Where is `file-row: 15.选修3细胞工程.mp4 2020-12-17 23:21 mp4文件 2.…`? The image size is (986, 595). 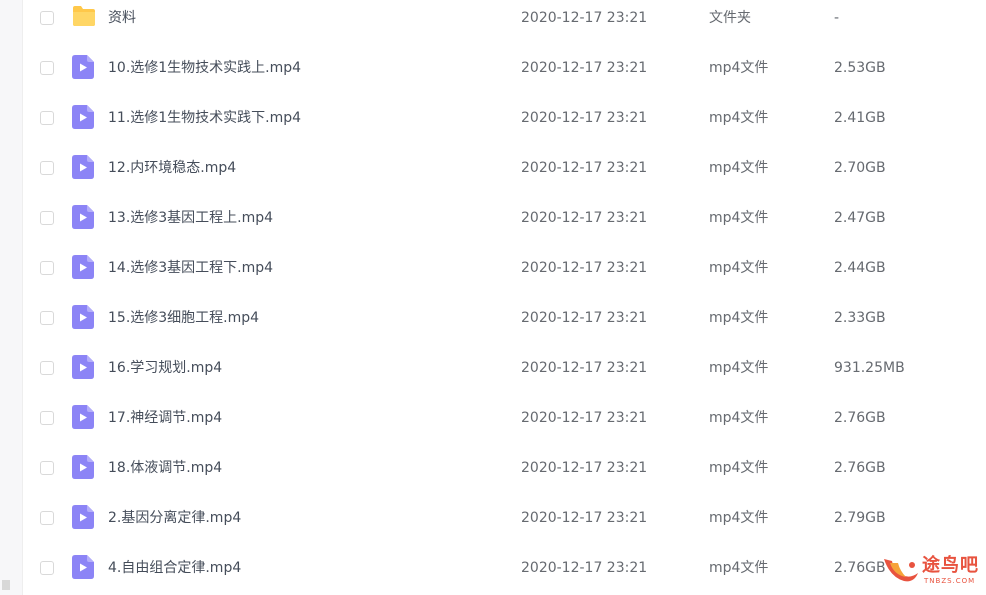
file-row: 15.选修3细胞工程.mp4 2020-12-17 23:21 mp4文件 2.… is located at coordinates (504, 327).